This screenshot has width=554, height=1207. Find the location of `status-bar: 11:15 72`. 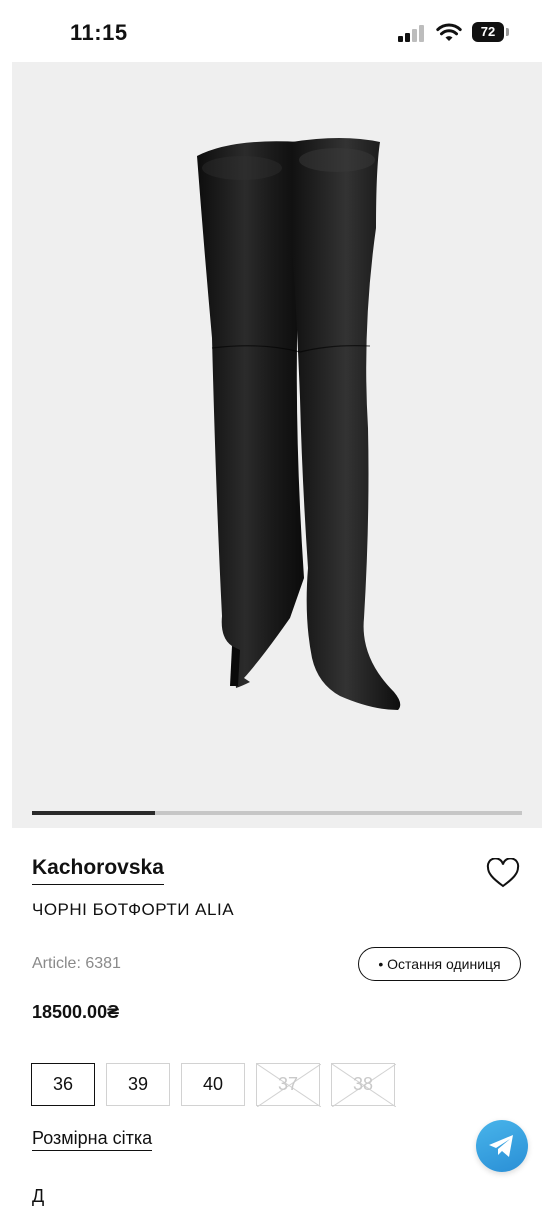

status-bar: 11:15 72 is located at coordinates (277, 32).